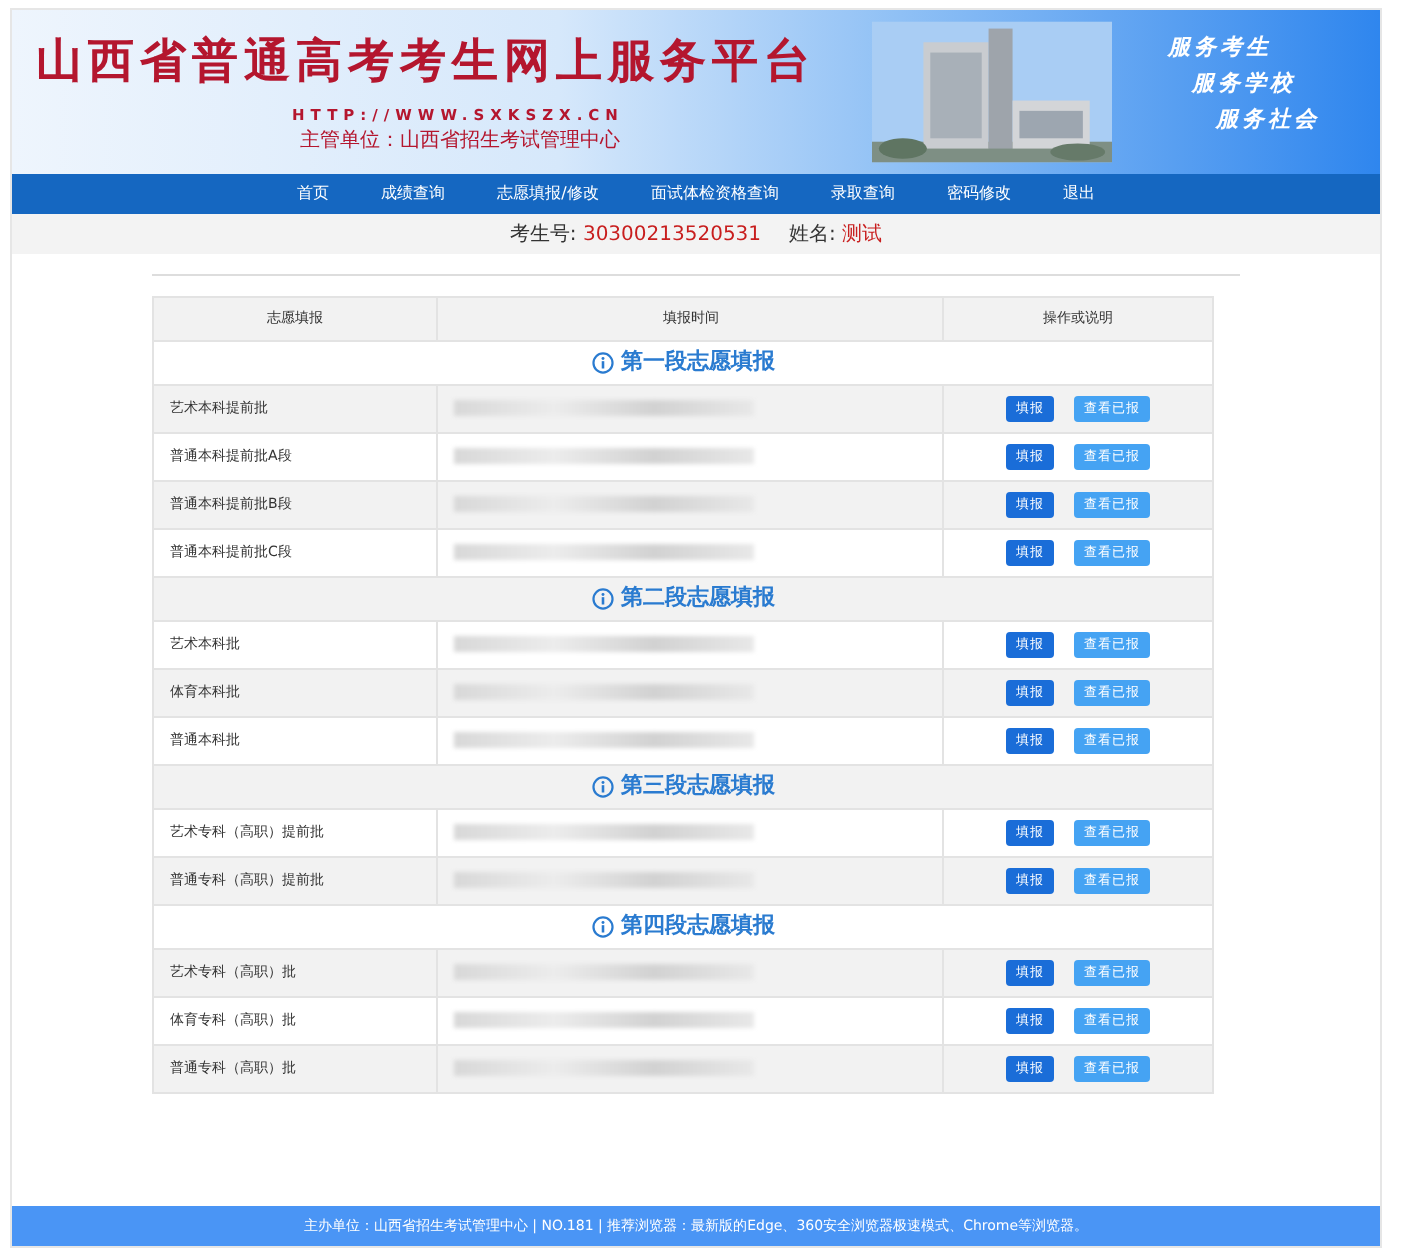  I want to click on nav-link: 首页, so click(313, 194).